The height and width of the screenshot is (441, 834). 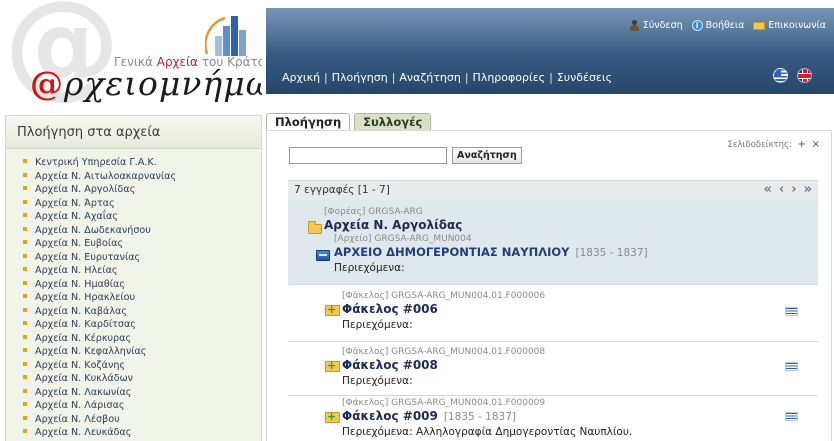 What do you see at coordinates (133, 132) in the screenshot?
I see `sidebar-title: Πλοήγηση στα αρχεία` at bounding box center [133, 132].